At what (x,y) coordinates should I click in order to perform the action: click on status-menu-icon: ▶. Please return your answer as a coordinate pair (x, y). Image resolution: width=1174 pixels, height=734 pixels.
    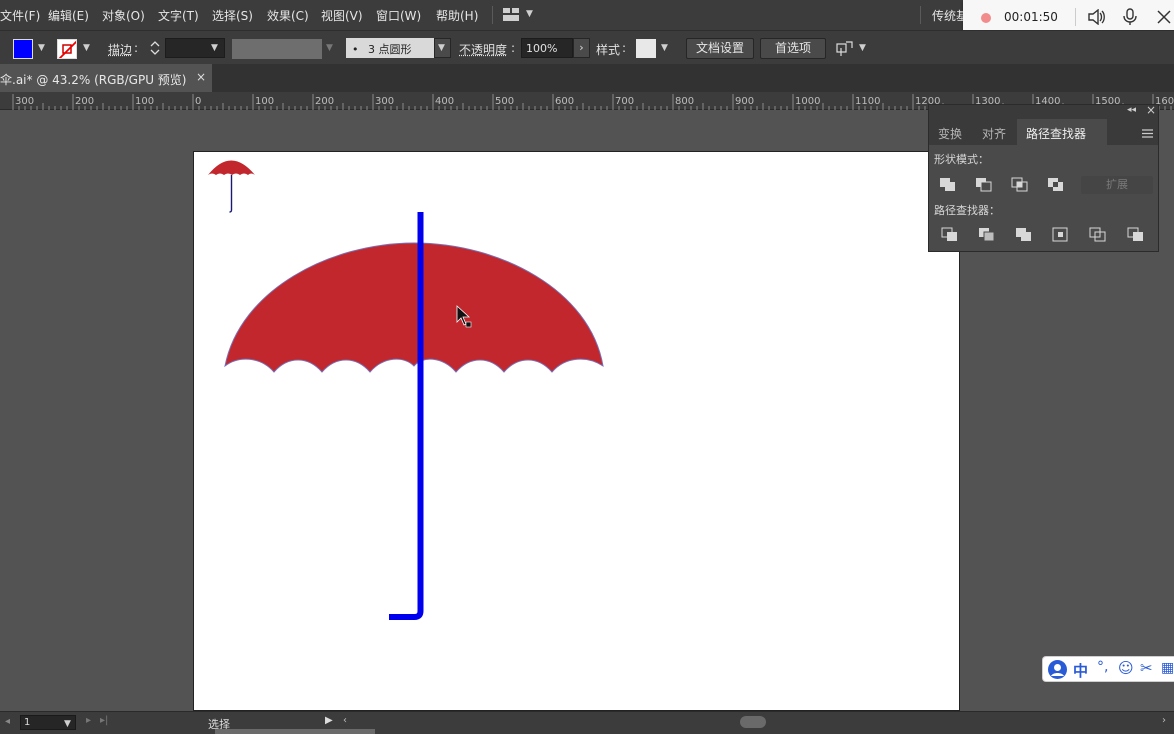
    Looking at the image, I should click on (329, 720).